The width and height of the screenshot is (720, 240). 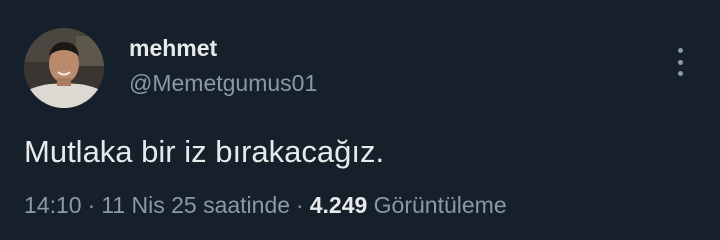 What do you see at coordinates (223, 48) in the screenshot?
I see `display-name: mehmet` at bounding box center [223, 48].